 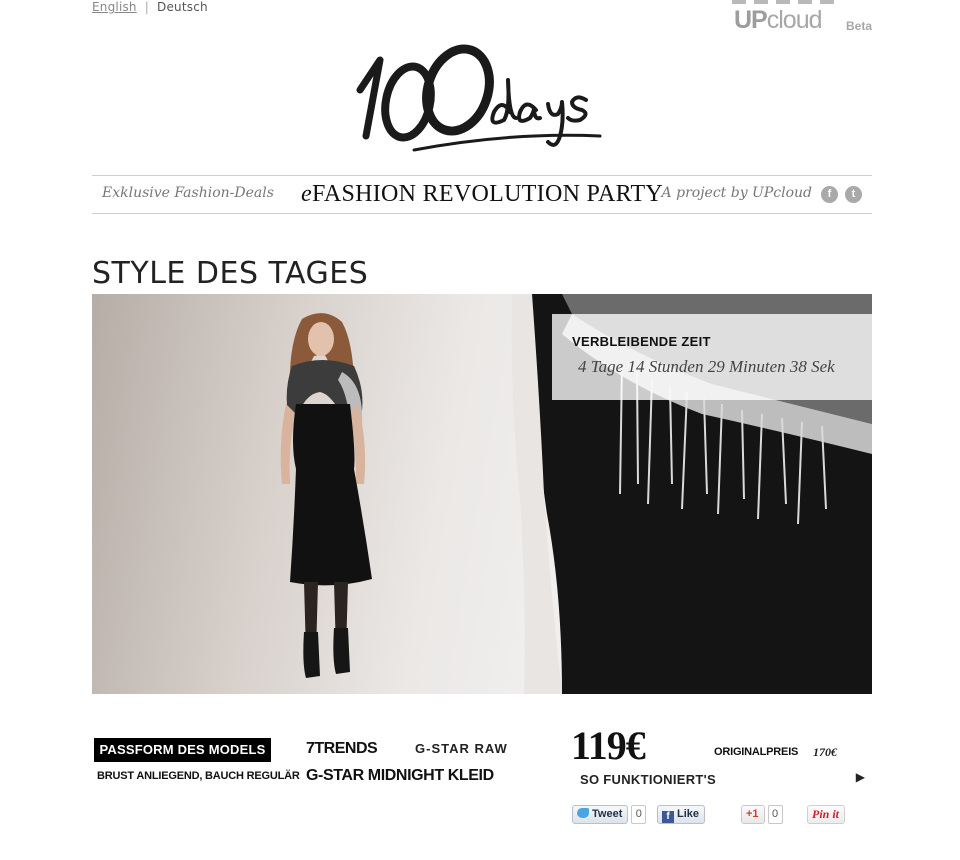 I want to click on language-deutsch-link: Deutsch, so click(x=182, y=7).